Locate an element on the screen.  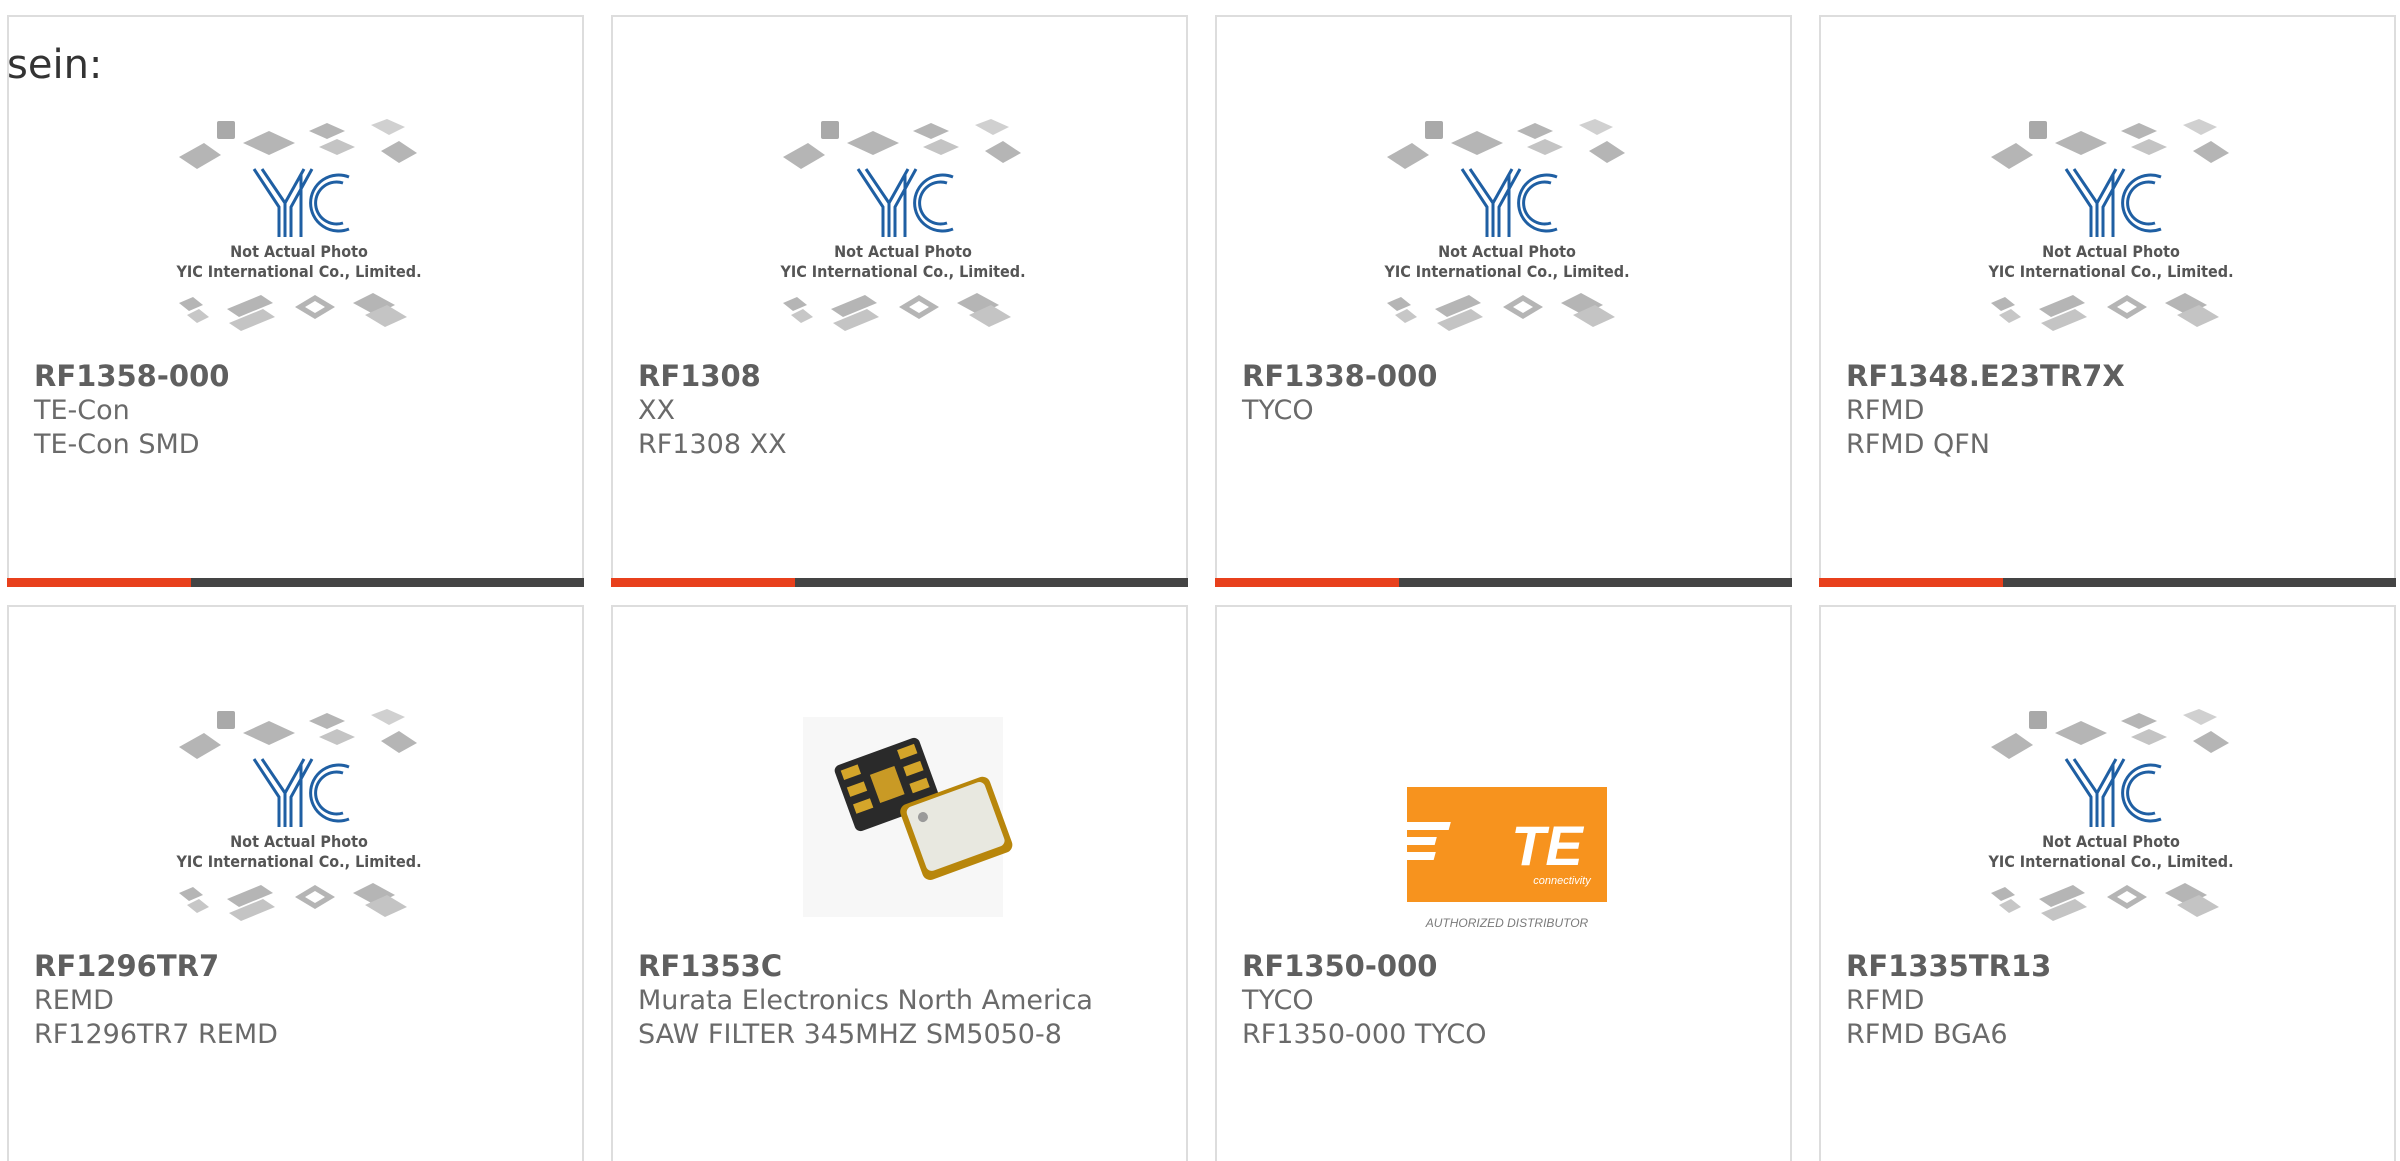
description: RF1350-000 TYCO is located at coordinates (1364, 1034).